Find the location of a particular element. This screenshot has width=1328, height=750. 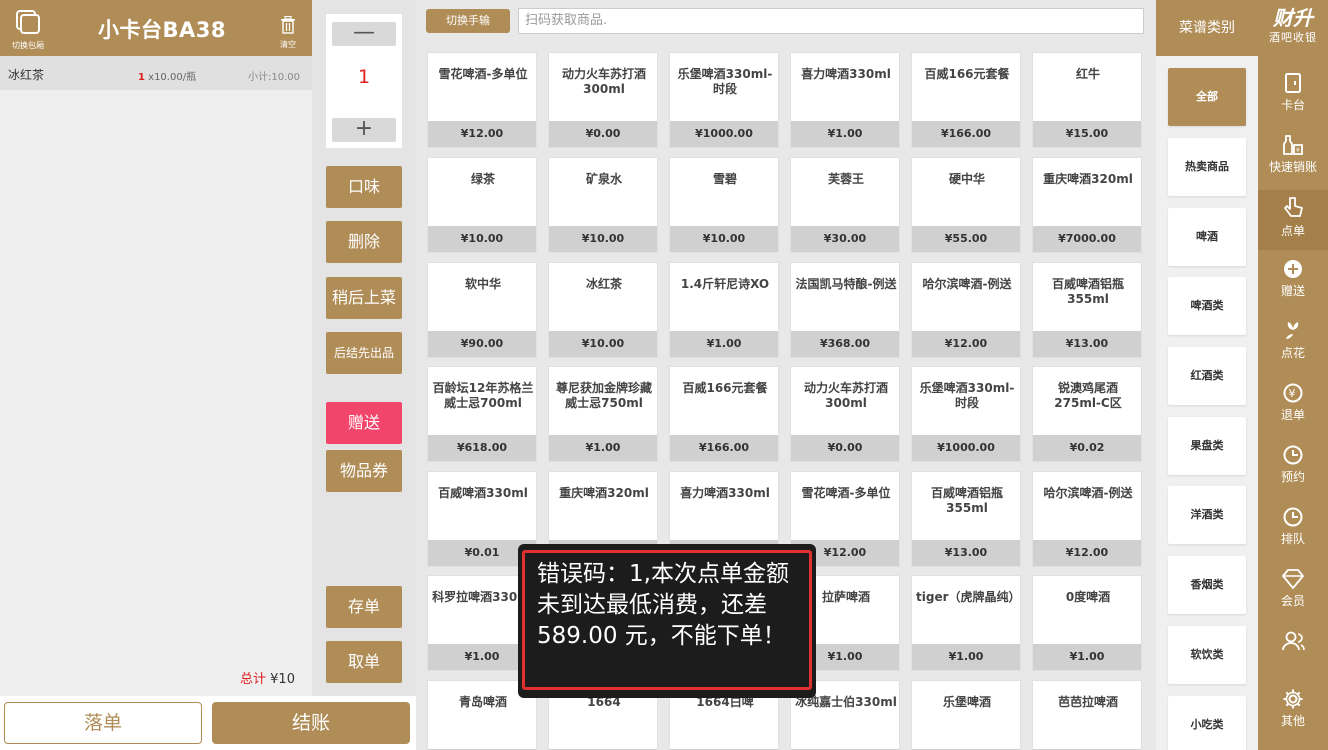

gift-button: 赠送 is located at coordinates (364, 423).